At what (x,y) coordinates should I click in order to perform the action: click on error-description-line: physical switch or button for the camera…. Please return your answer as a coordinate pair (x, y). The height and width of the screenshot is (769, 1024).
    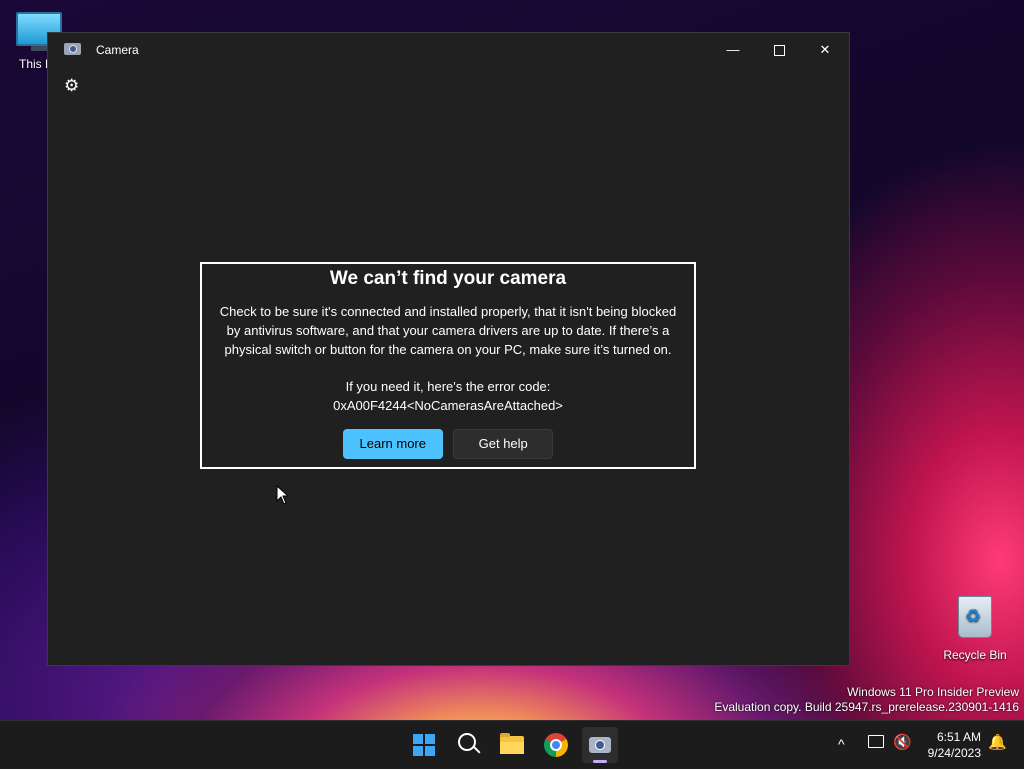
    Looking at the image, I should click on (448, 349).